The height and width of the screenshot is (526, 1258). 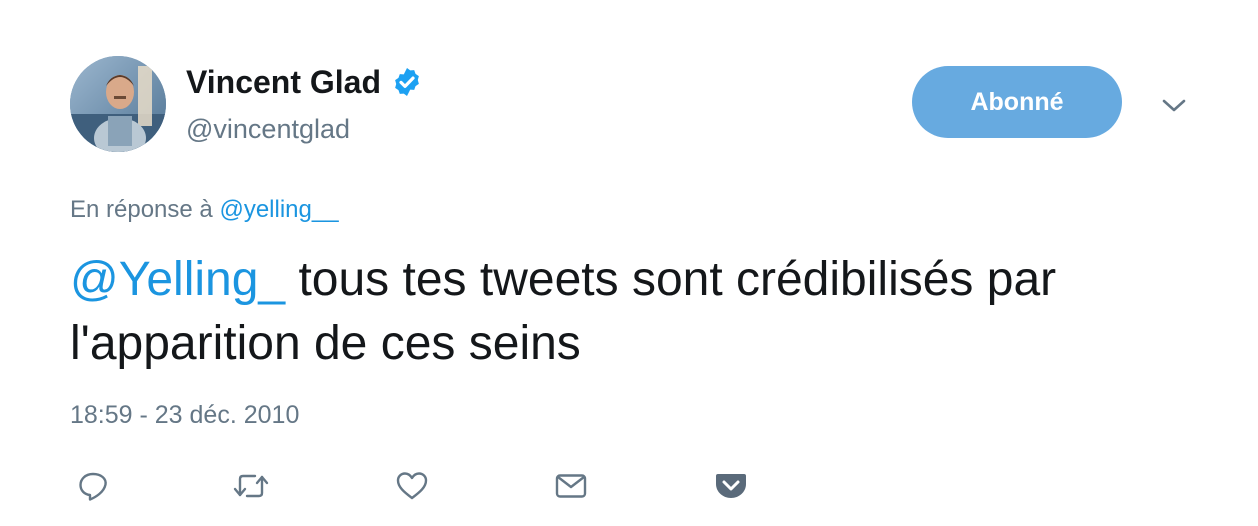 I want to click on like-button, so click(x=412, y=486).